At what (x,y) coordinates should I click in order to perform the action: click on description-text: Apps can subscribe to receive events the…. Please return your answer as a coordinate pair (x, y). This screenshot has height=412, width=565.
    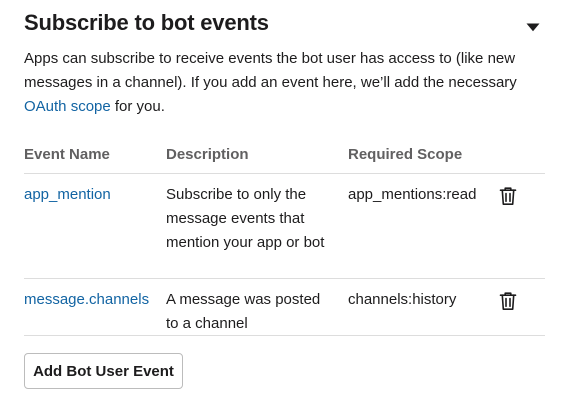
    Looking at the image, I should click on (270, 70).